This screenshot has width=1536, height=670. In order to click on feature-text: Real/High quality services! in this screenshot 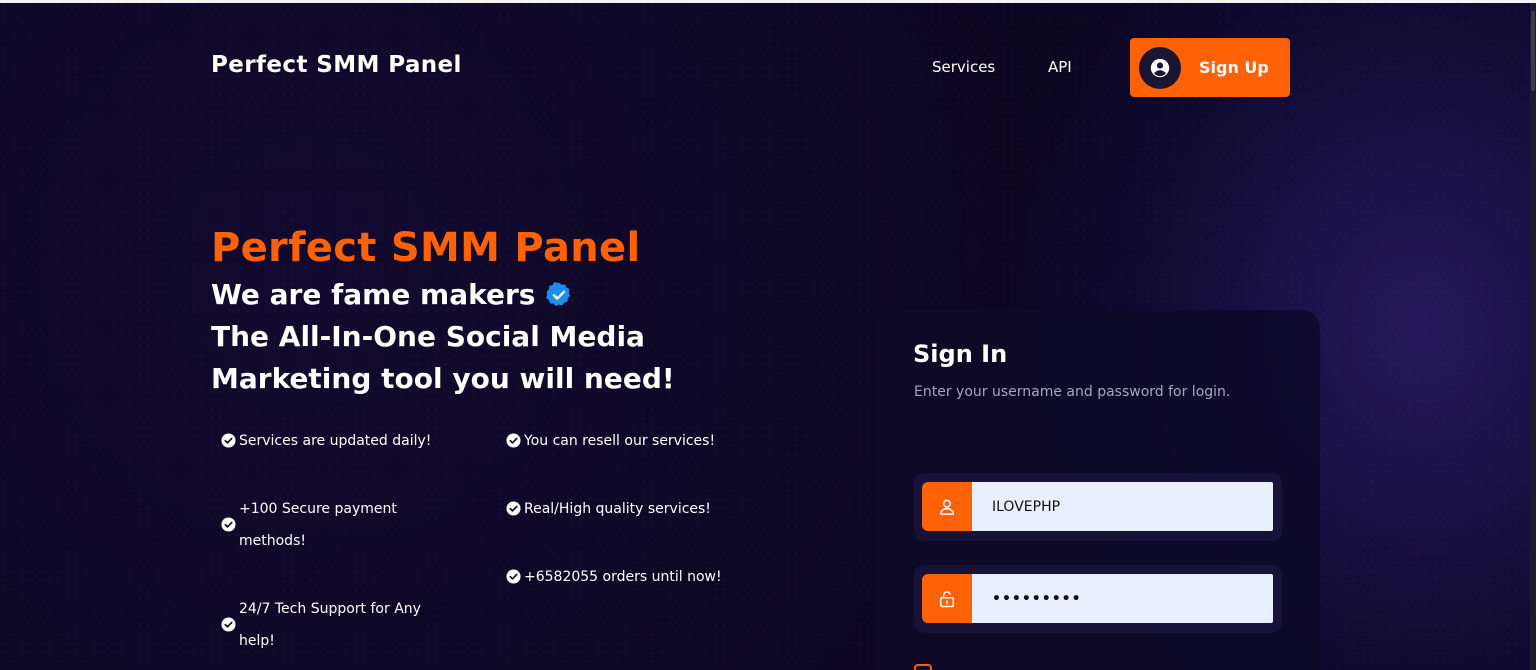, I will do `click(617, 509)`.